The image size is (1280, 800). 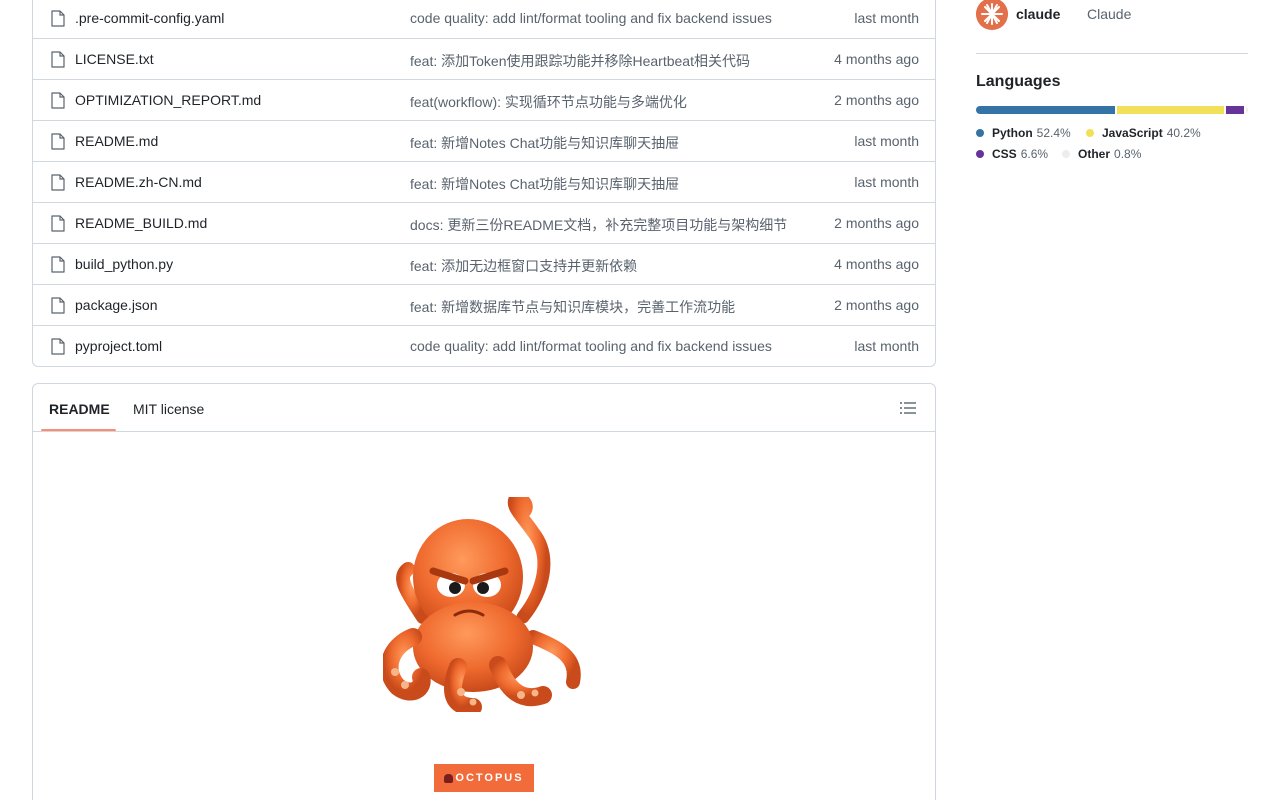 What do you see at coordinates (1112, 53) in the screenshot?
I see `sidebar-divider` at bounding box center [1112, 53].